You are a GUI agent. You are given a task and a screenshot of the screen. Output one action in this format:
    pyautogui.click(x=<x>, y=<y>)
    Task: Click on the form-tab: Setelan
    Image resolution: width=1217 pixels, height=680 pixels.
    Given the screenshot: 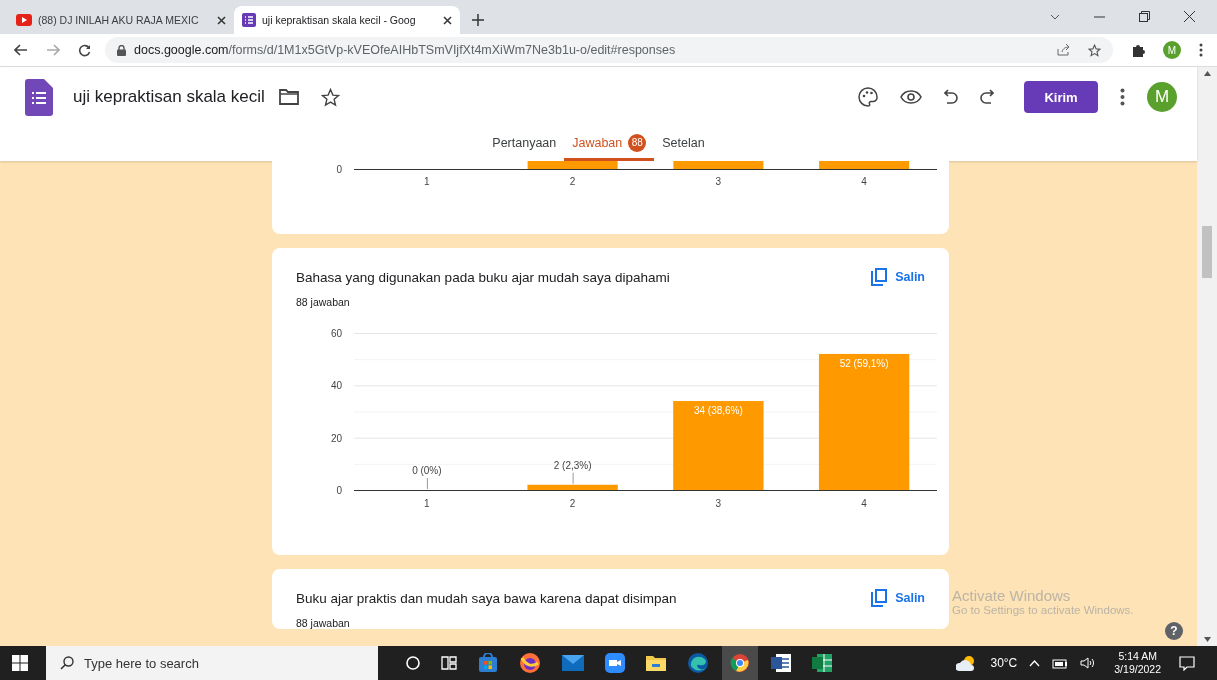 What is the action you would take?
    pyautogui.click(x=683, y=144)
    